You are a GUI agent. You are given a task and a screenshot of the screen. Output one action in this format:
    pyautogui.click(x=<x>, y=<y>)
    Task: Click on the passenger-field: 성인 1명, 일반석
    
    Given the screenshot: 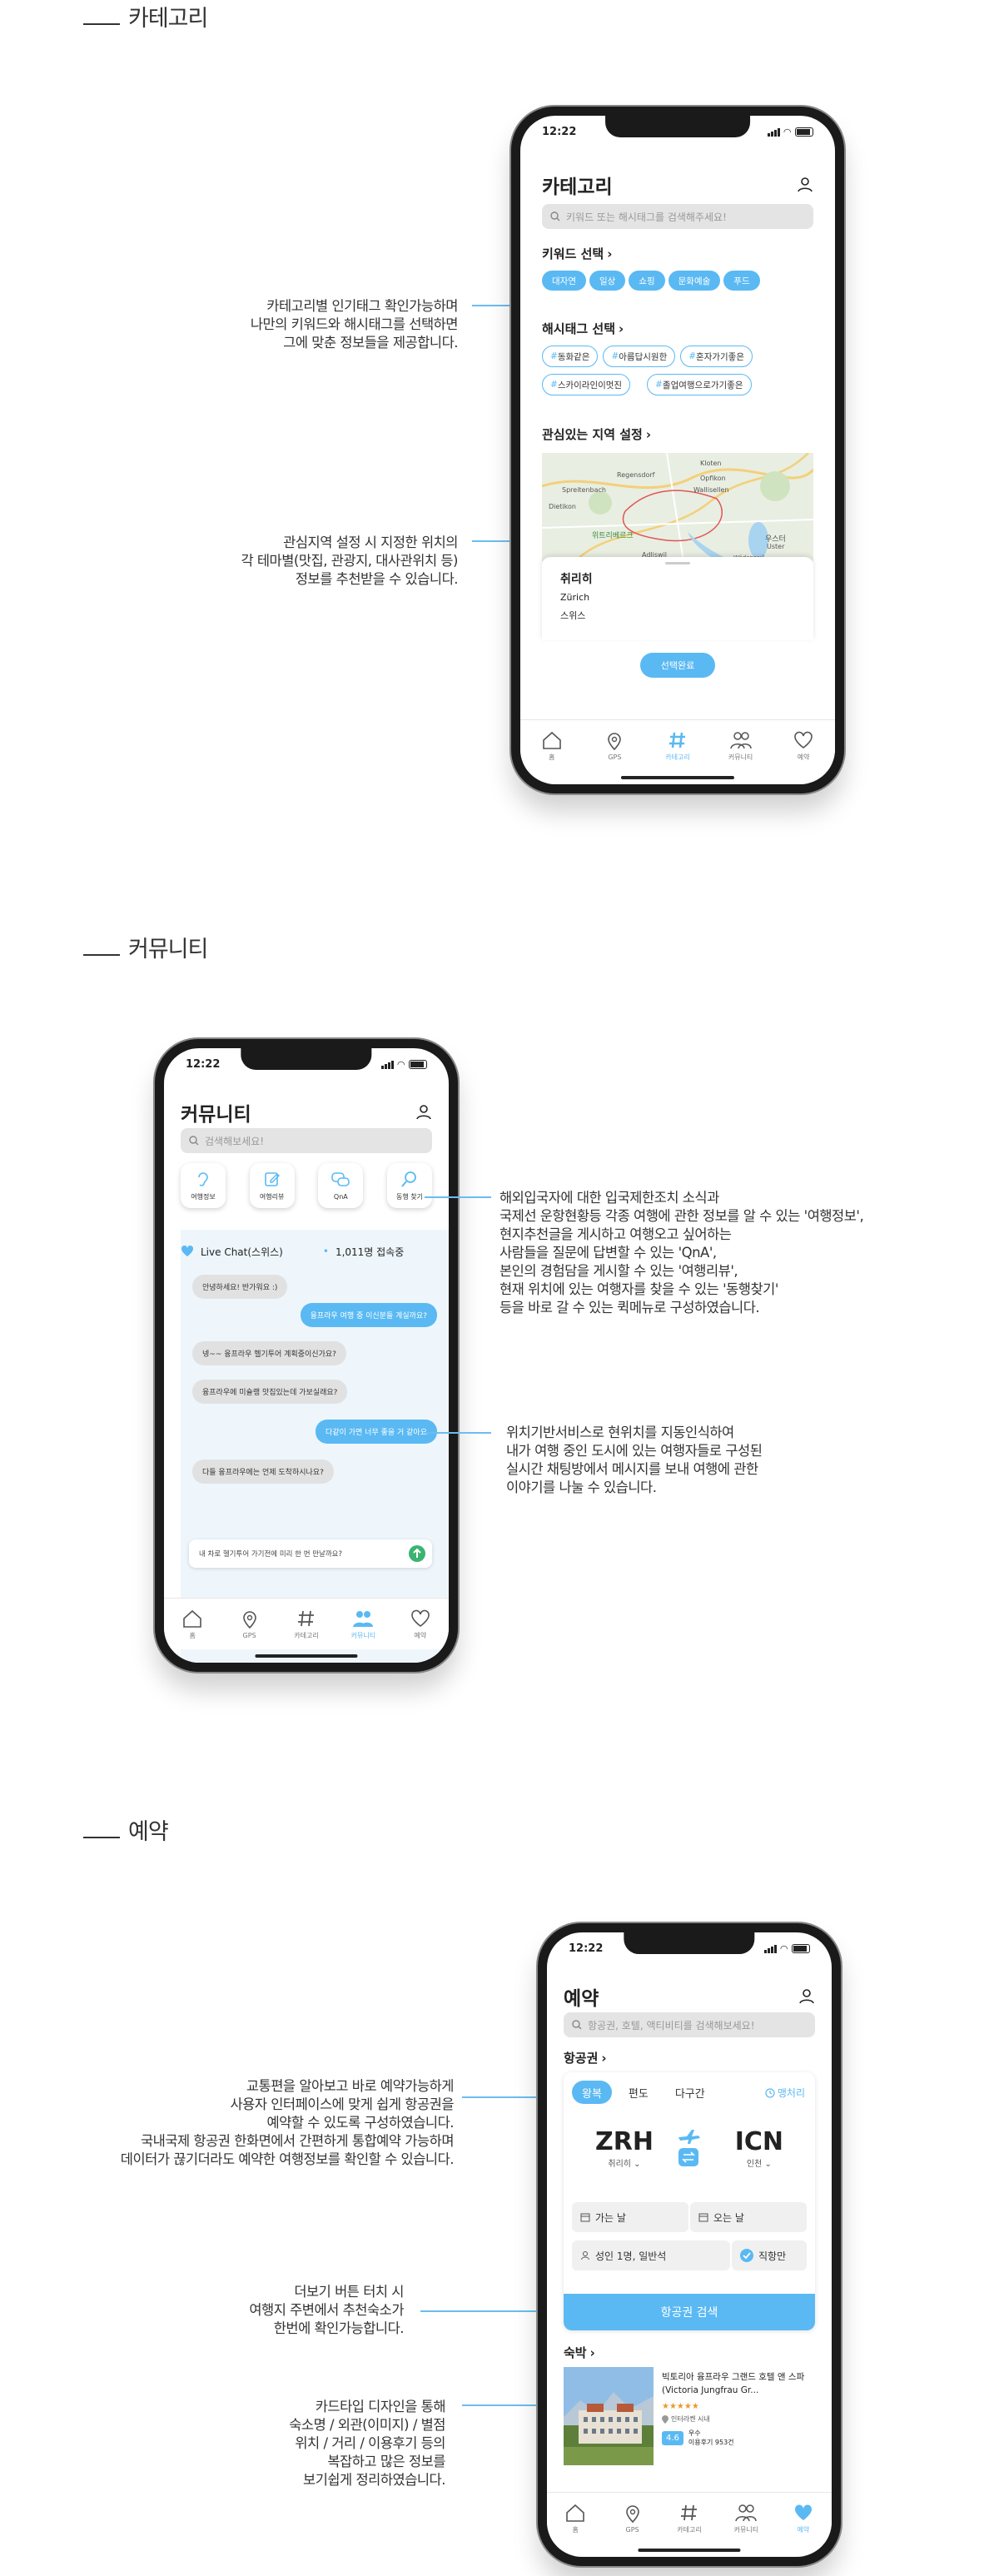 What is the action you would take?
    pyautogui.click(x=651, y=2255)
    